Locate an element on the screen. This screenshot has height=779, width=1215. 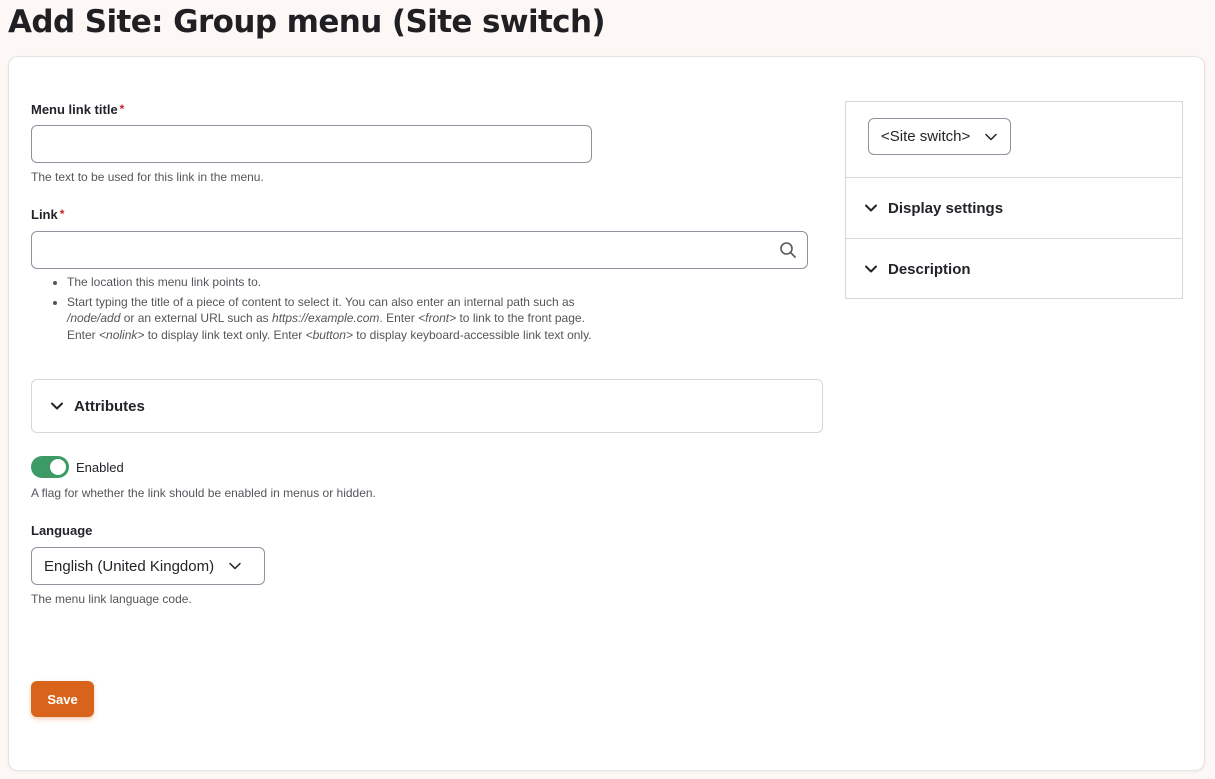
enabled-label: Enabled is located at coordinates (100, 467).